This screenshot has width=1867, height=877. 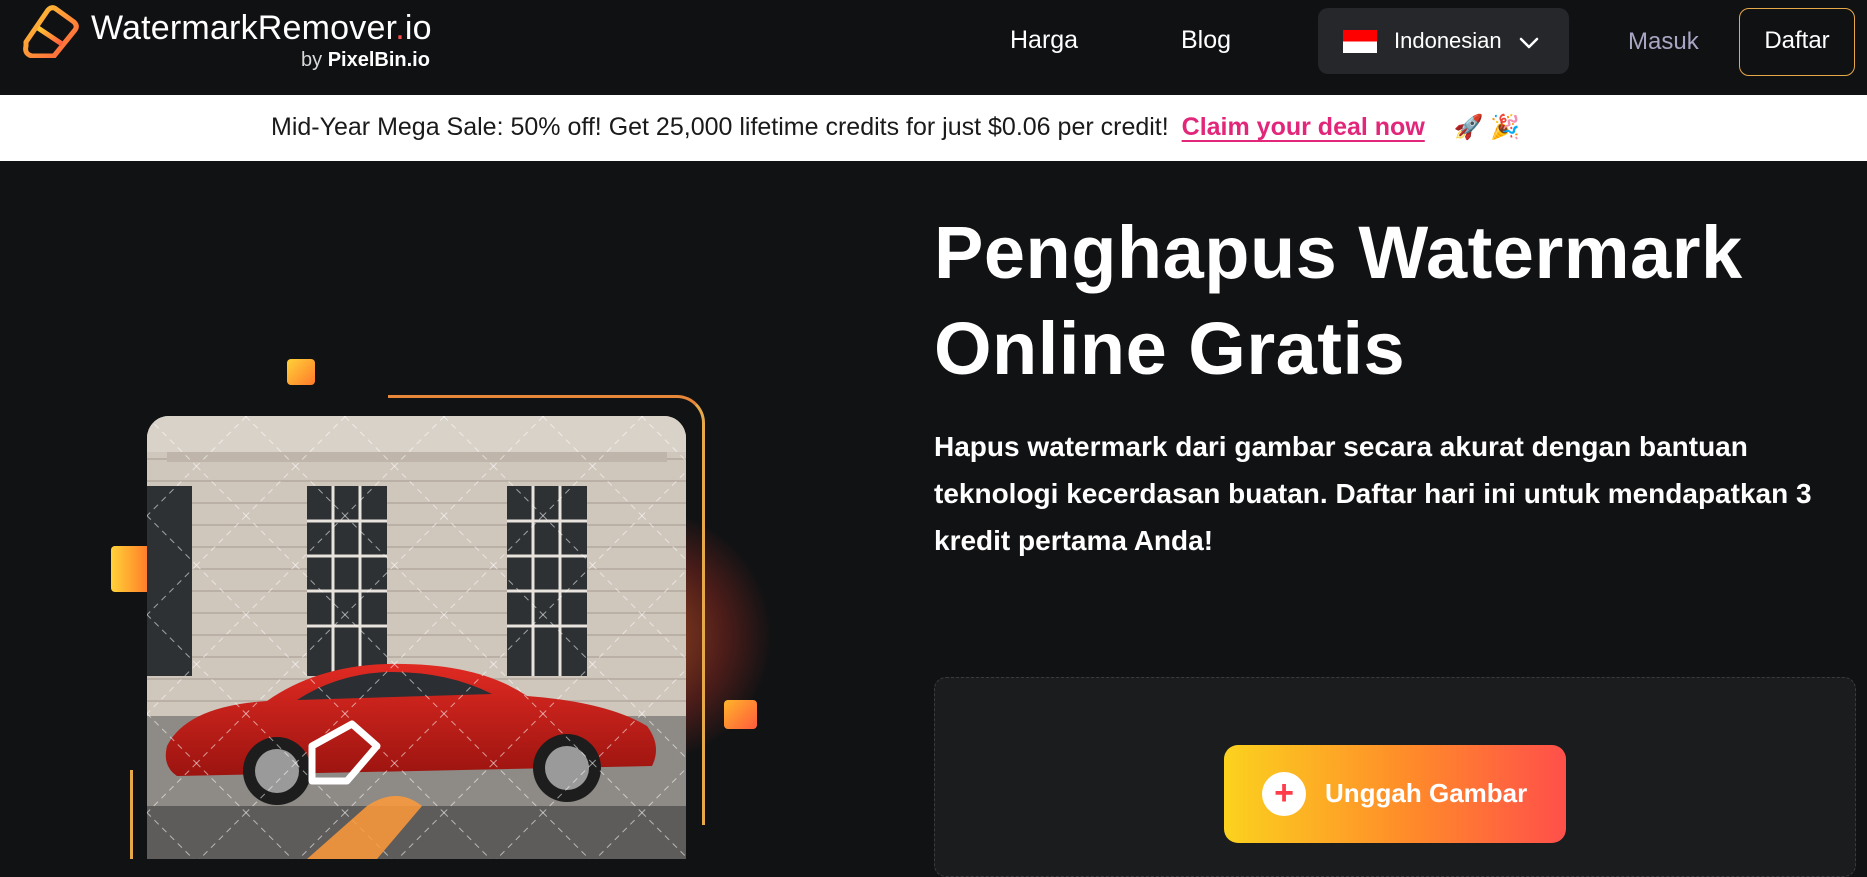 What do you see at coordinates (1448, 40) in the screenshot?
I see `language-label: Indonesian` at bounding box center [1448, 40].